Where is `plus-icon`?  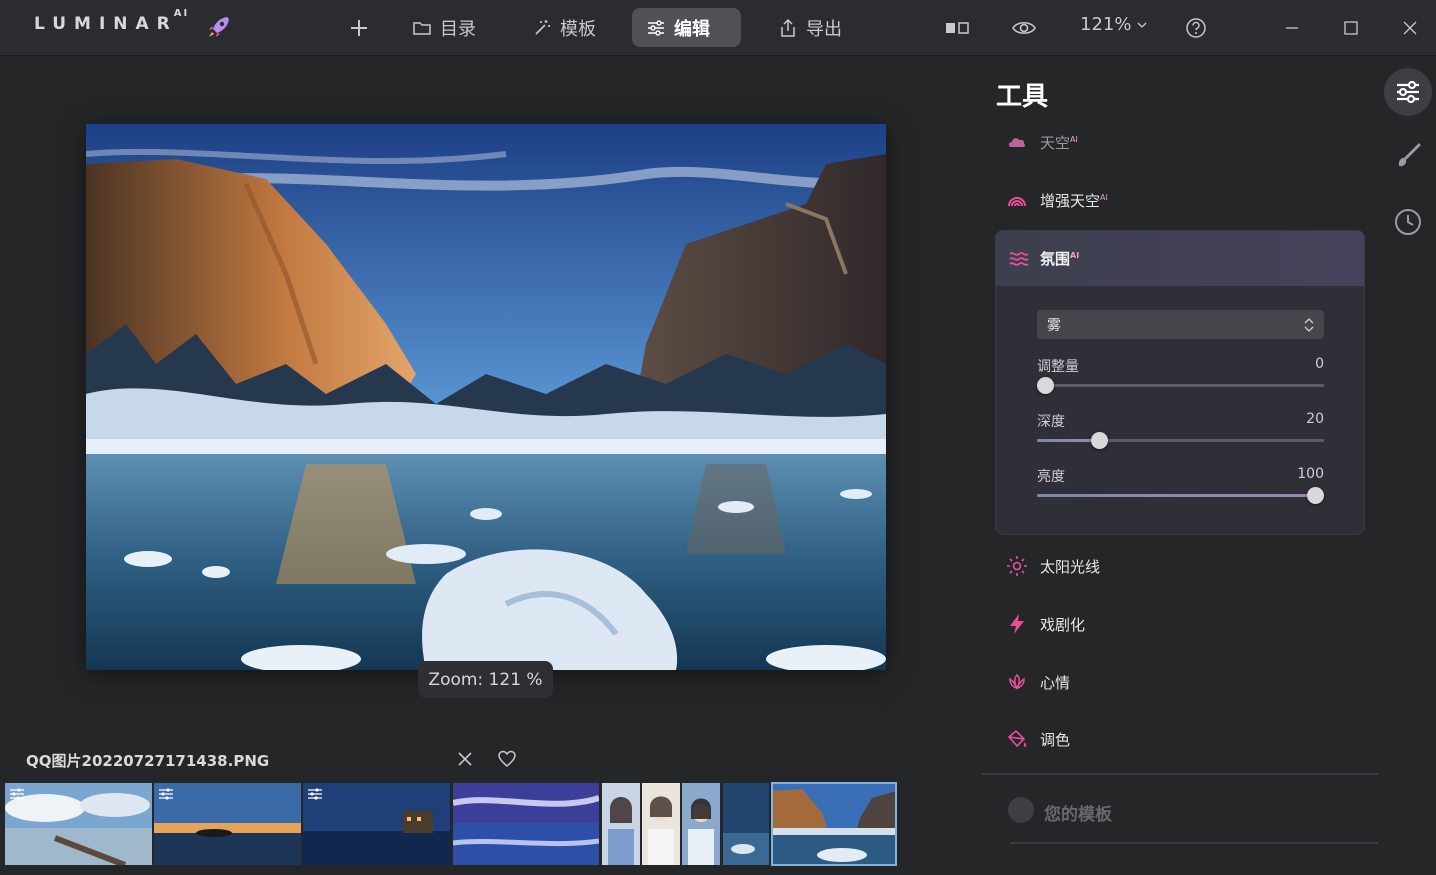
plus-icon is located at coordinates (359, 28).